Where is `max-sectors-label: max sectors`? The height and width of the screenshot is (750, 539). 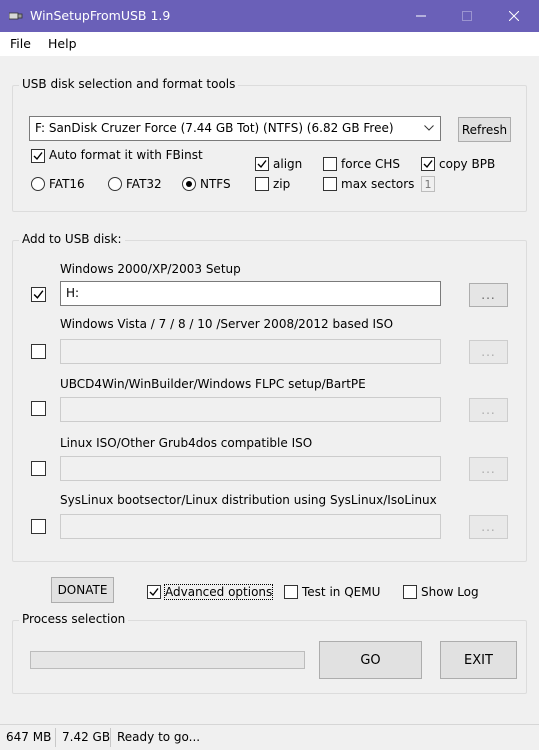 max-sectors-label: max sectors is located at coordinates (378, 184).